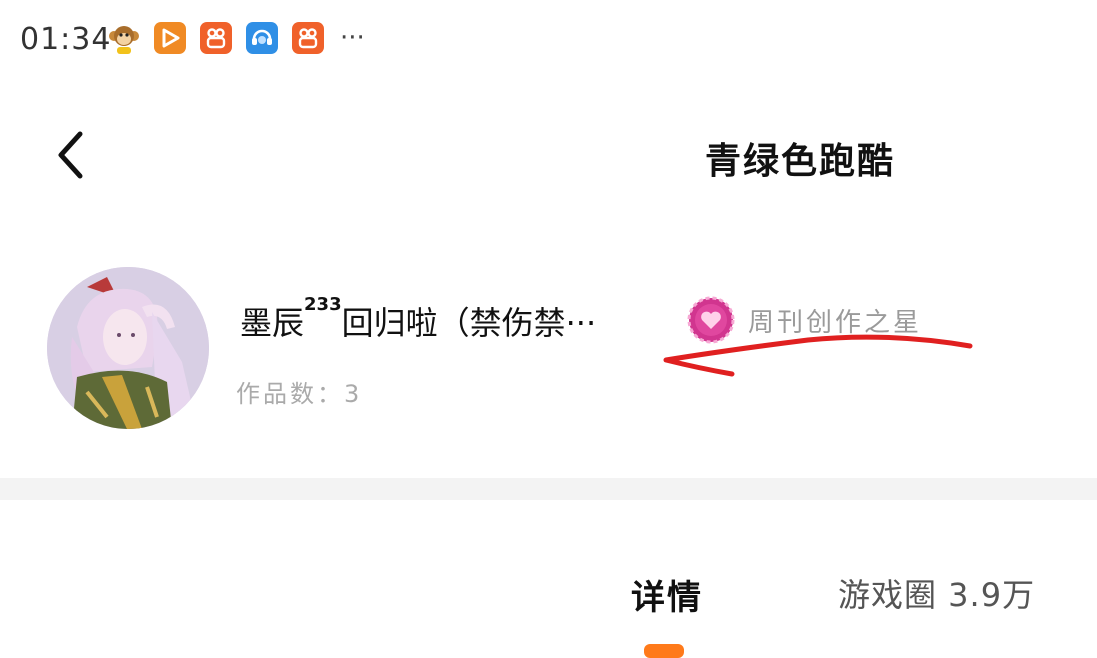 Image resolution: width=1097 pixels, height=658 pixels. I want to click on tab-detail: 详情, so click(667, 594).